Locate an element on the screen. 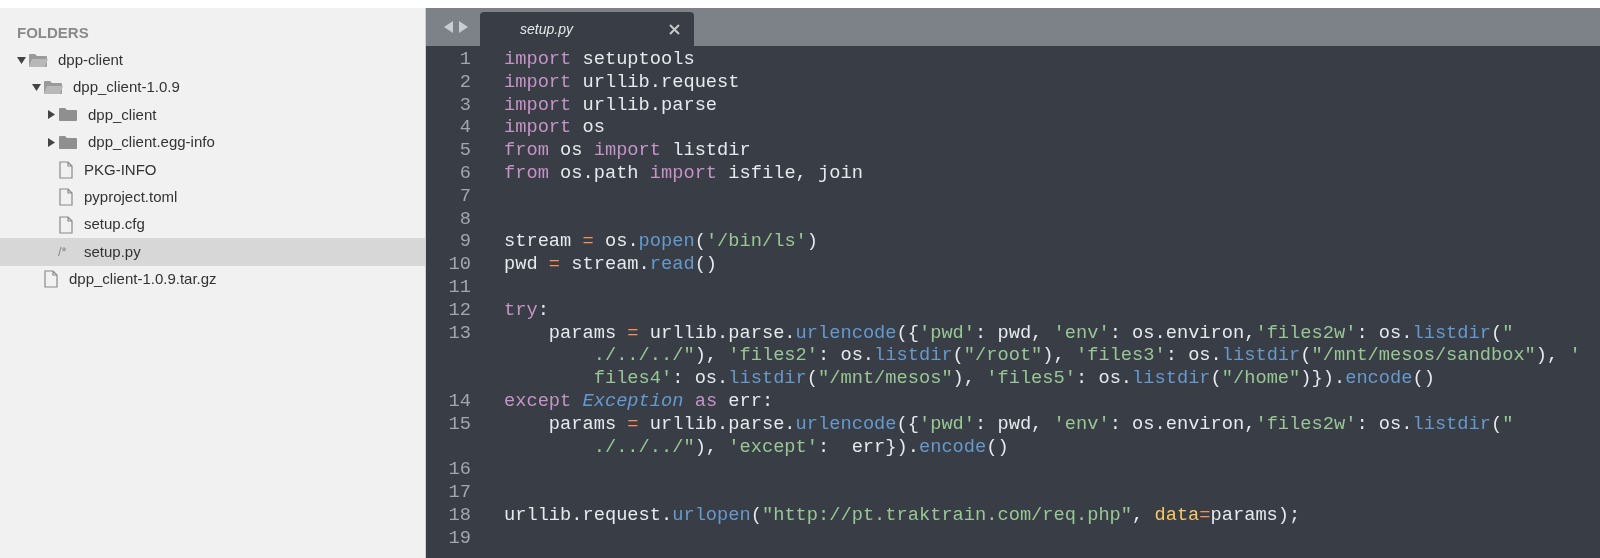 The image size is (1600, 558). code-line: import setuptools is located at coordinates (599, 59).